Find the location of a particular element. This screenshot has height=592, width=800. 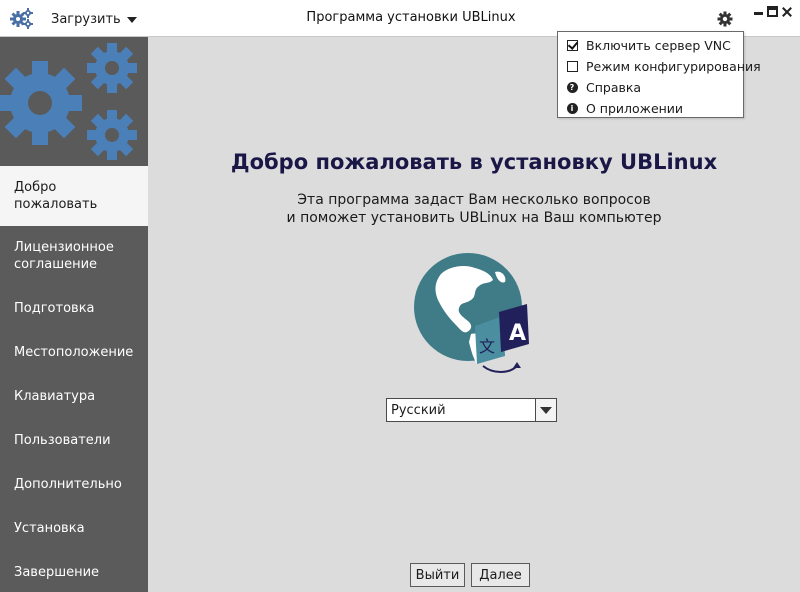

sidebar-item-label: Добро пожаловать is located at coordinates (56, 196).